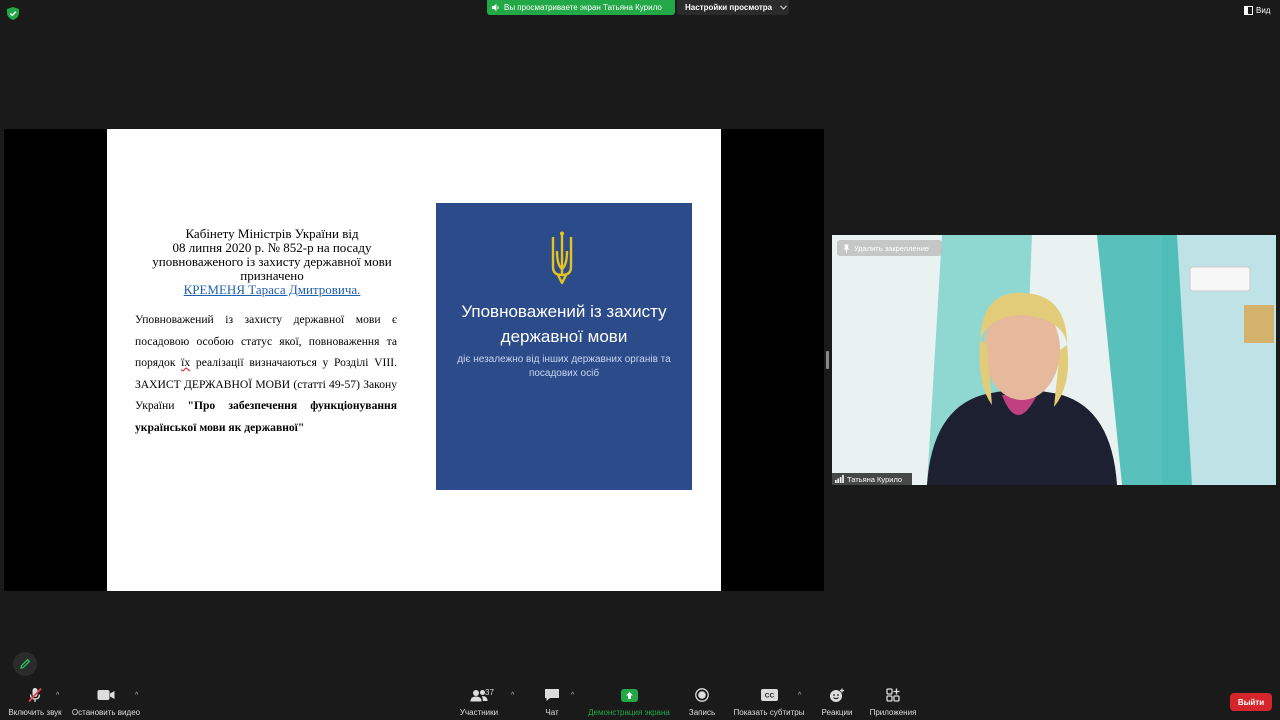 This screenshot has height=720, width=1280. Describe the element at coordinates (702, 712) in the screenshot. I see `record-label: Запись` at that location.